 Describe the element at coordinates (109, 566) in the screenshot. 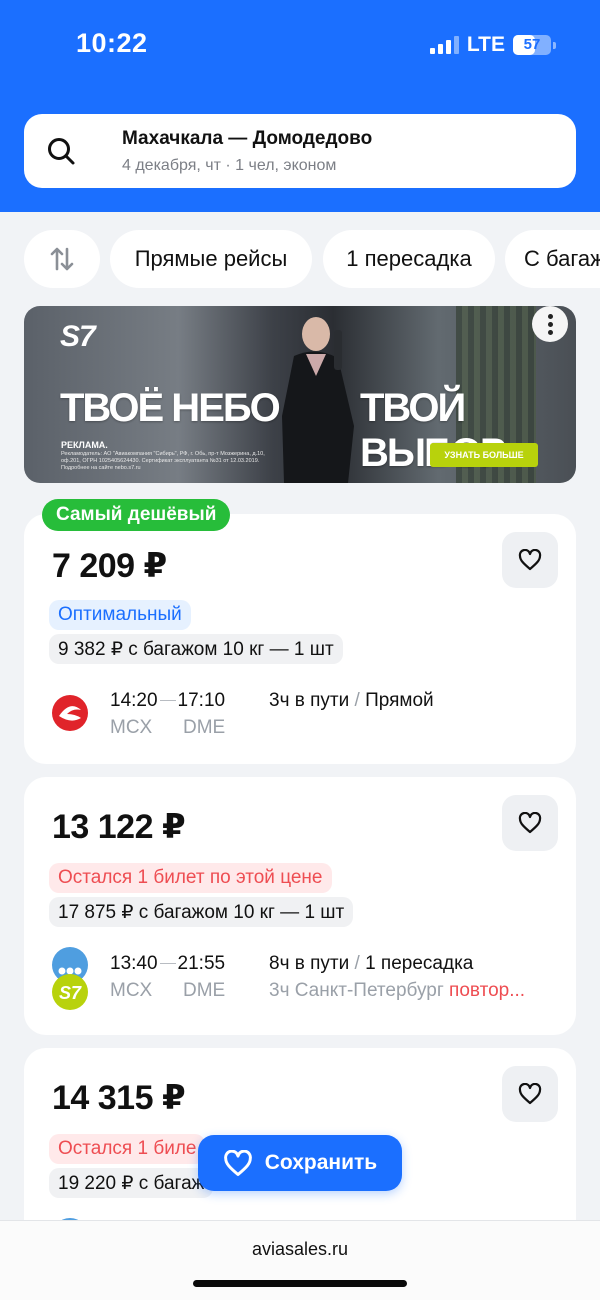

I see `ticket-price: 7 209 ₽` at that location.